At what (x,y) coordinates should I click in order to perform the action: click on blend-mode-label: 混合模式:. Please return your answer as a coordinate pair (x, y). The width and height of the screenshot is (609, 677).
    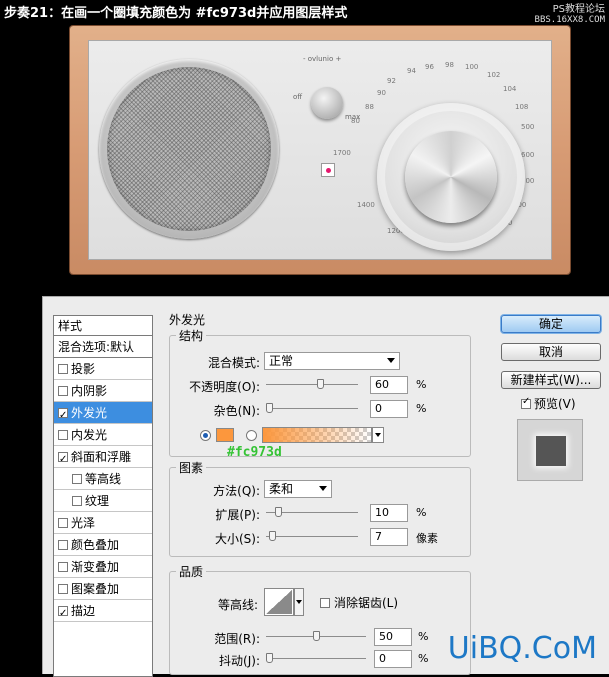
    Looking at the image, I should click on (233, 363).